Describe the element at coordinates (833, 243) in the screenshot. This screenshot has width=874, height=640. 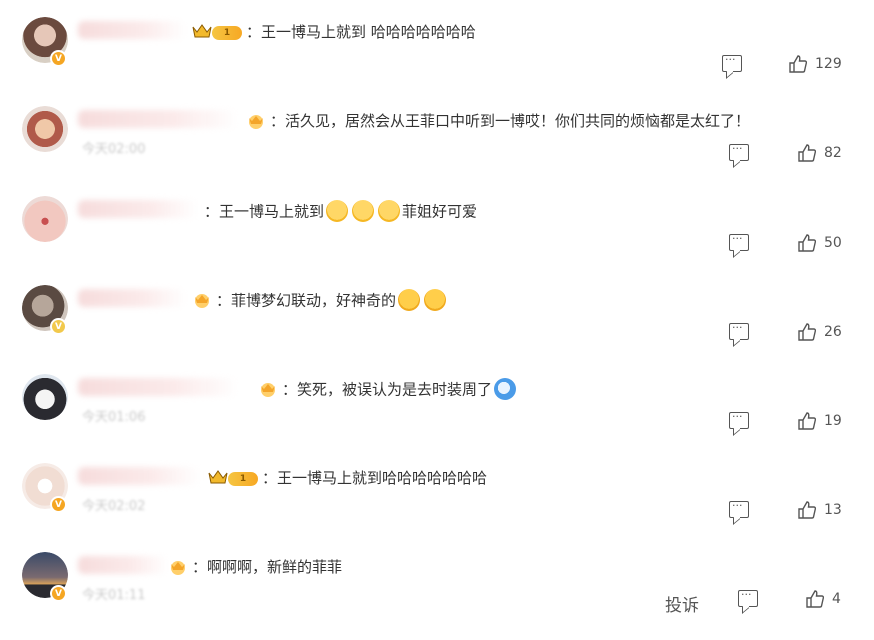
I see `like-count: 50` at that location.